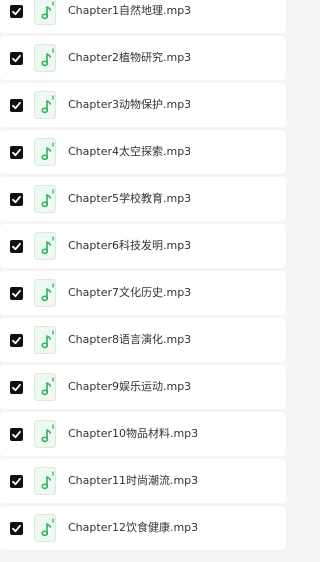 The height and width of the screenshot is (562, 320). I want to click on file-row: Chapter4太空探索.mp3, so click(143, 152).